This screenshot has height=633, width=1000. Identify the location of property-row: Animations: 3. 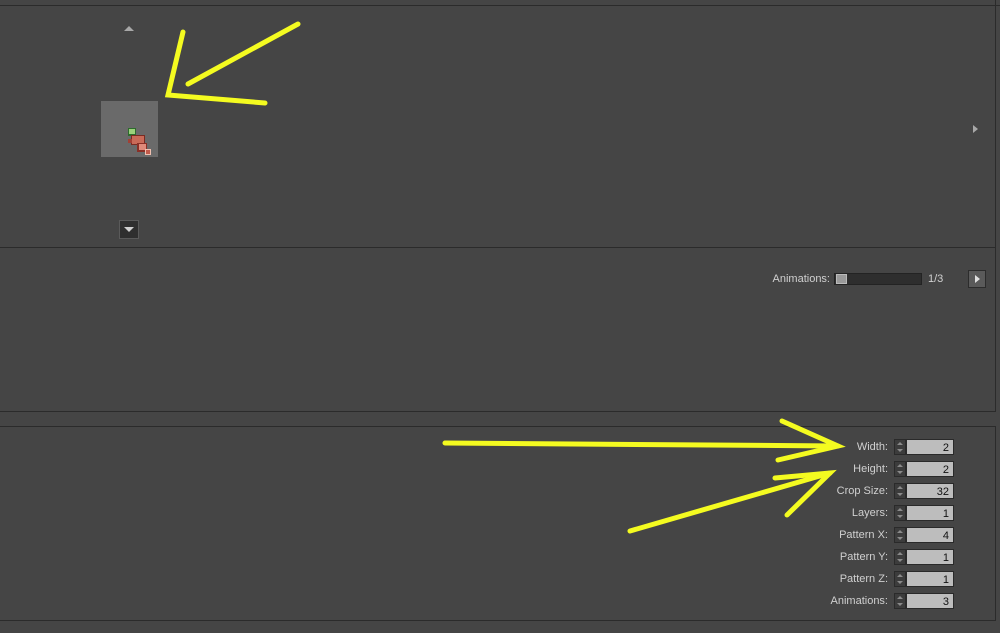
(870, 601).